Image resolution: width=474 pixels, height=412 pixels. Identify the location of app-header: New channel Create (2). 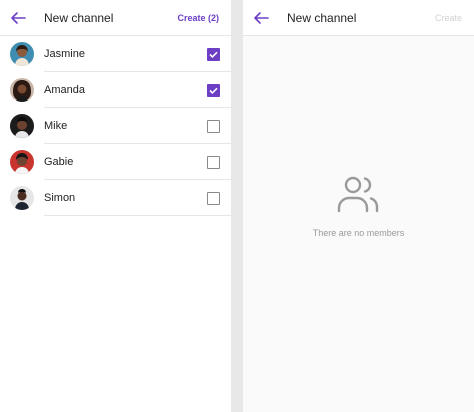
(115, 18).